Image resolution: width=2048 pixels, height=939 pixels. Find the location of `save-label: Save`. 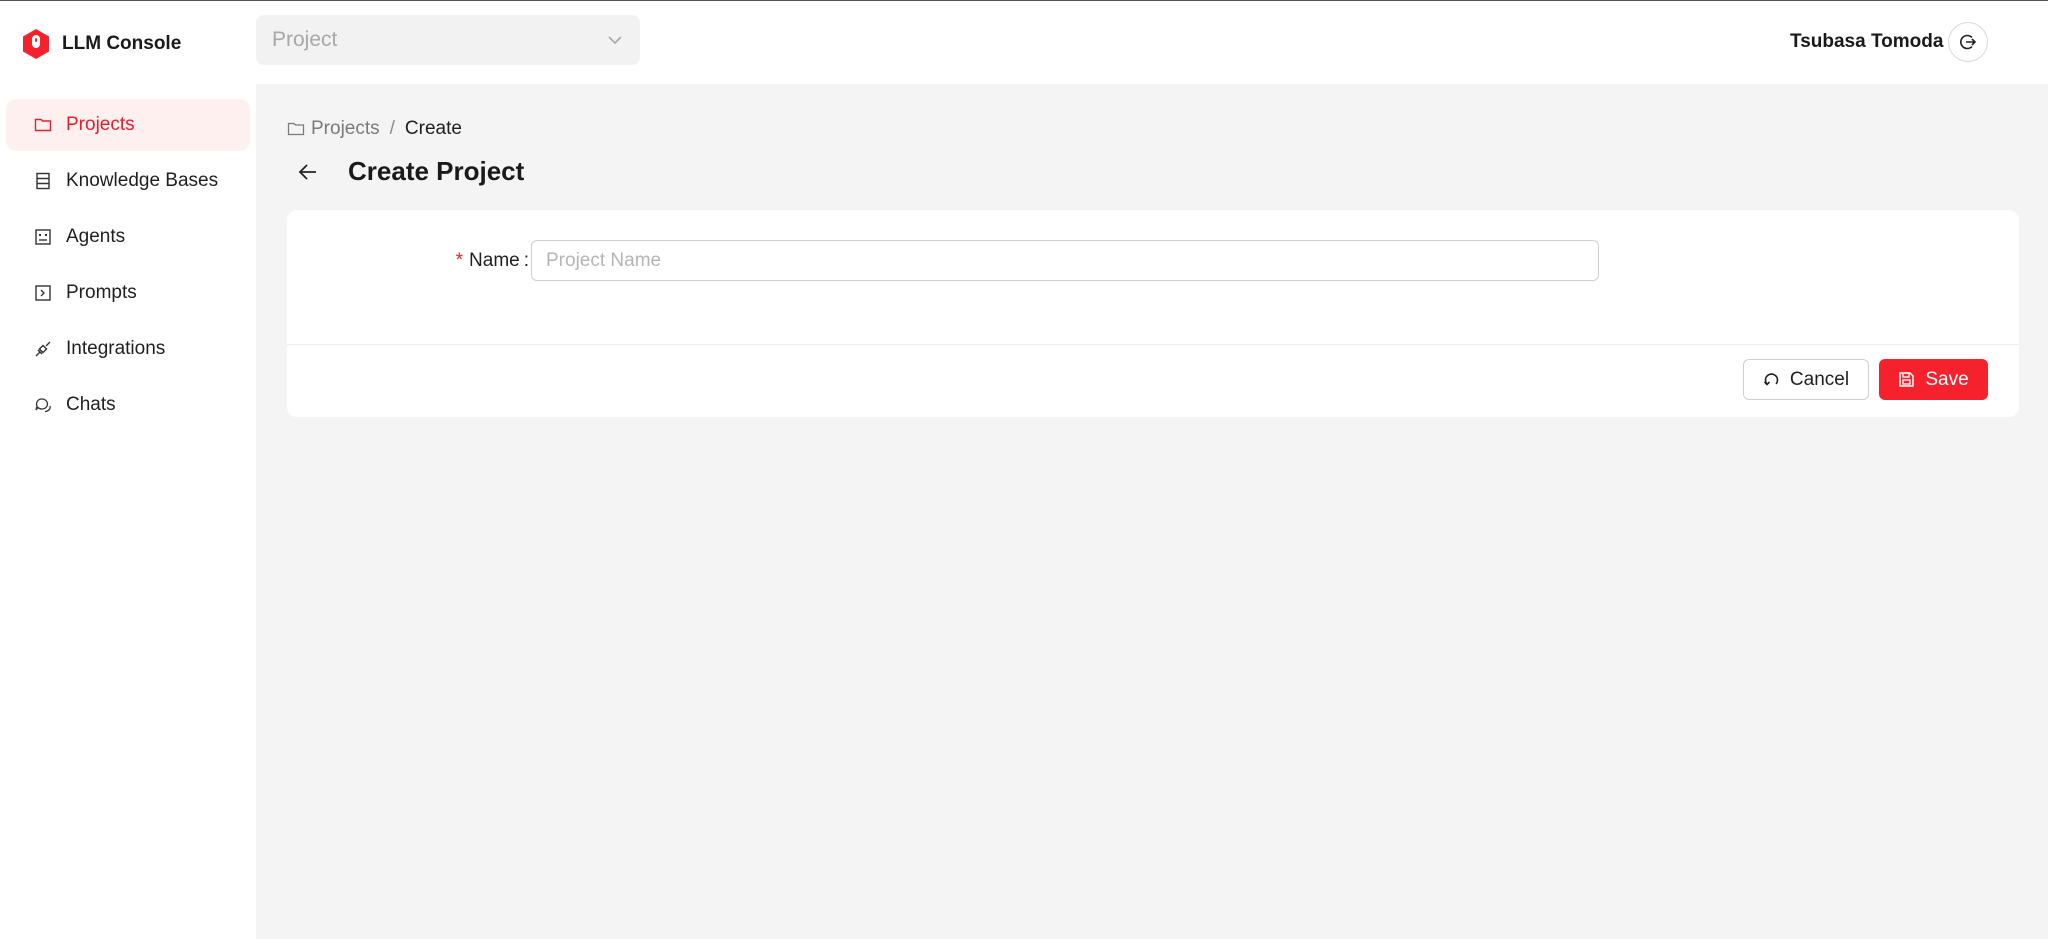

save-label: Save is located at coordinates (1947, 379).